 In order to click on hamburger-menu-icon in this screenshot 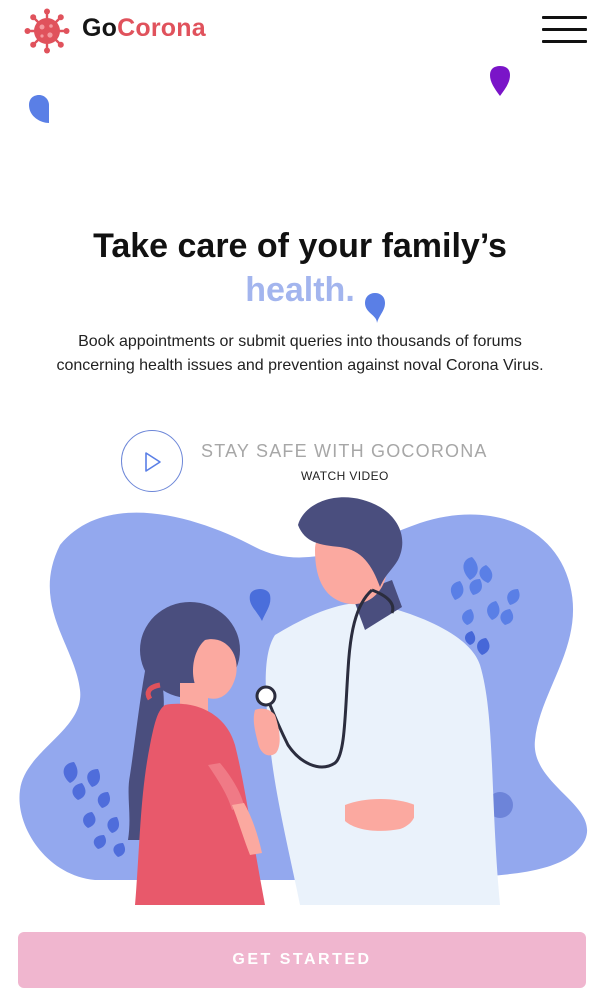, I will do `click(564, 30)`.